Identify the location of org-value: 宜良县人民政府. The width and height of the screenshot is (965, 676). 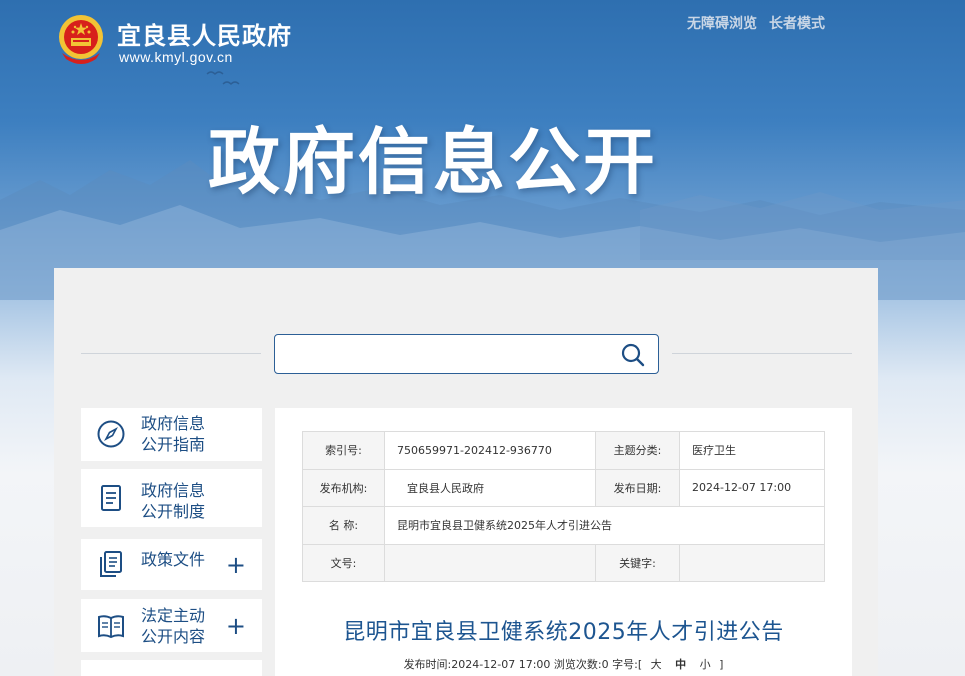
(490, 487).